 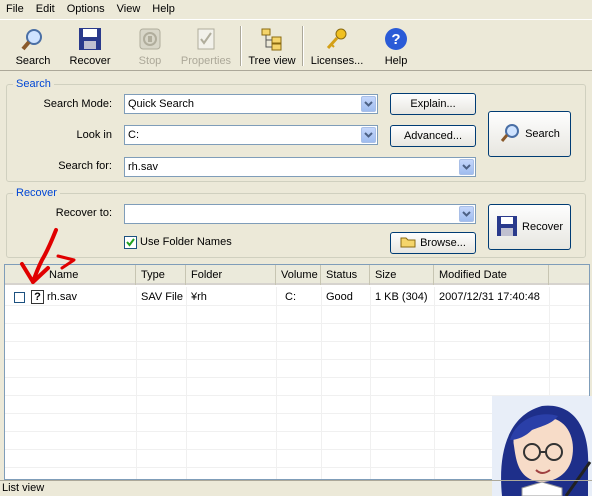 I want to click on status-text: List view, so click(x=23, y=488).